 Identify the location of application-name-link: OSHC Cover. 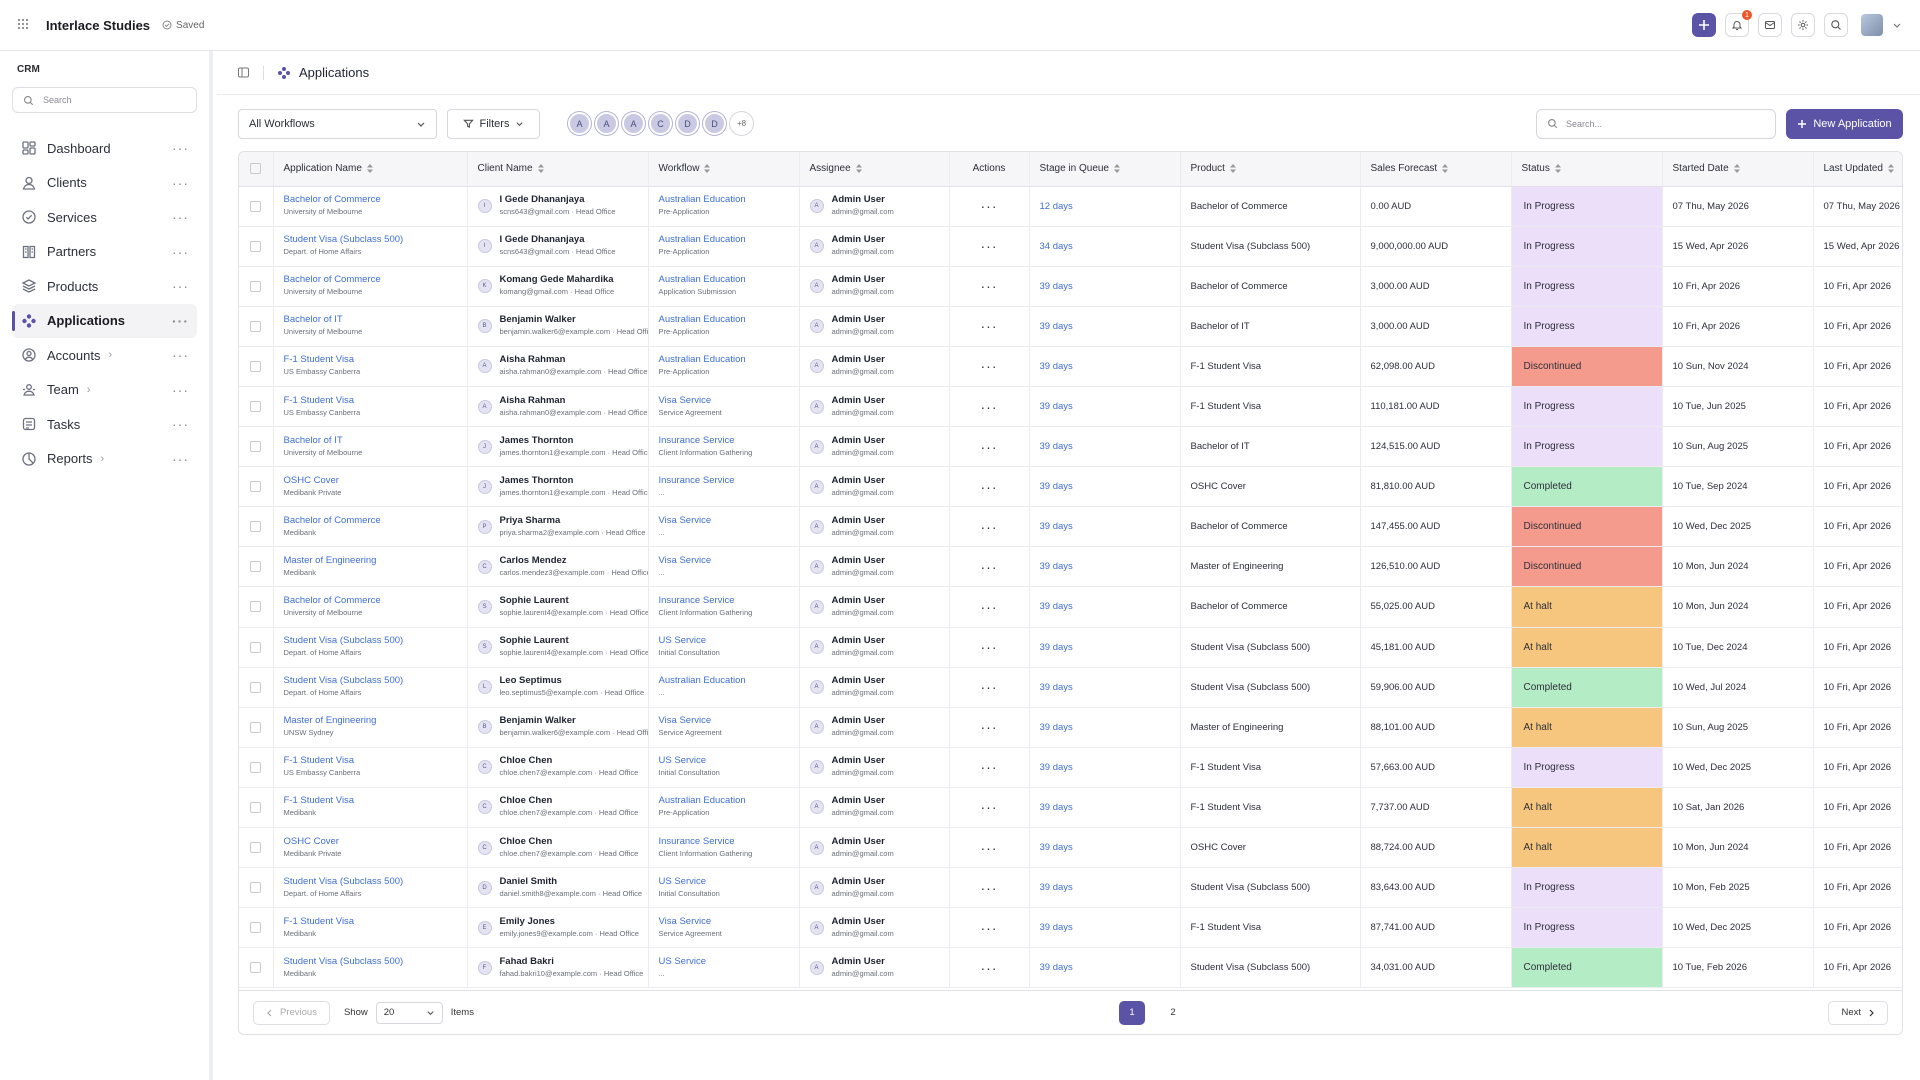
(370, 481).